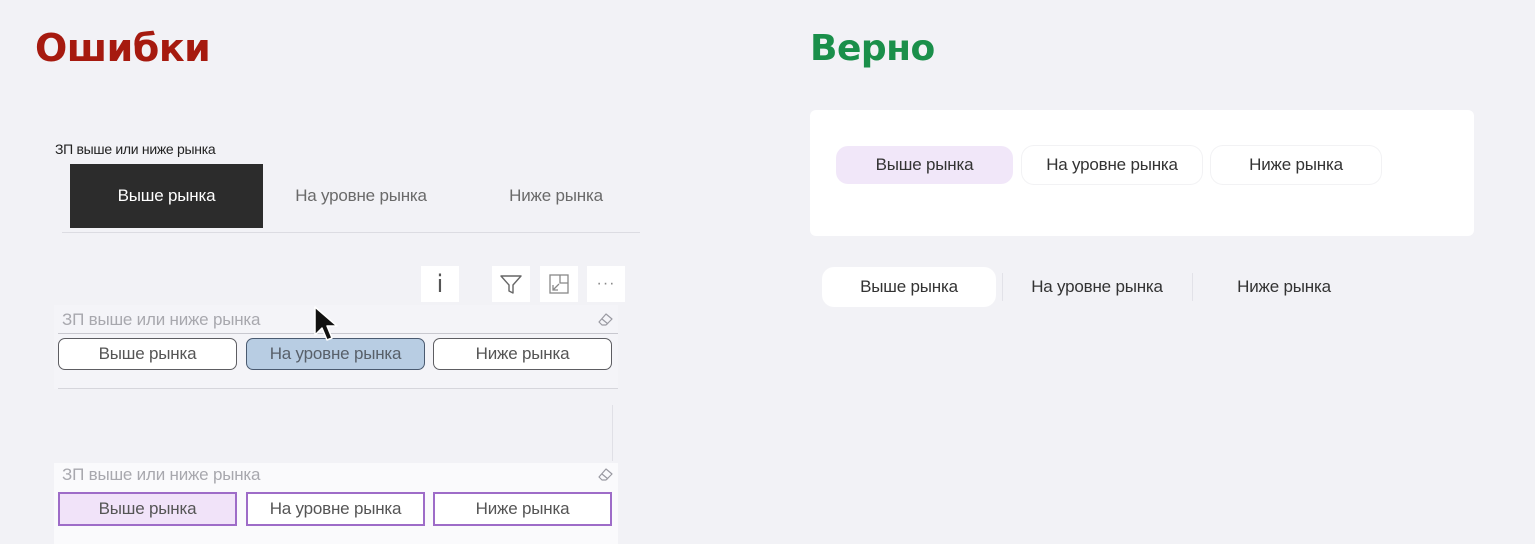 The image size is (1535, 544). Describe the element at coordinates (556, 196) in the screenshot. I see `slicer-dark-option-below: Ниже рынка` at that location.